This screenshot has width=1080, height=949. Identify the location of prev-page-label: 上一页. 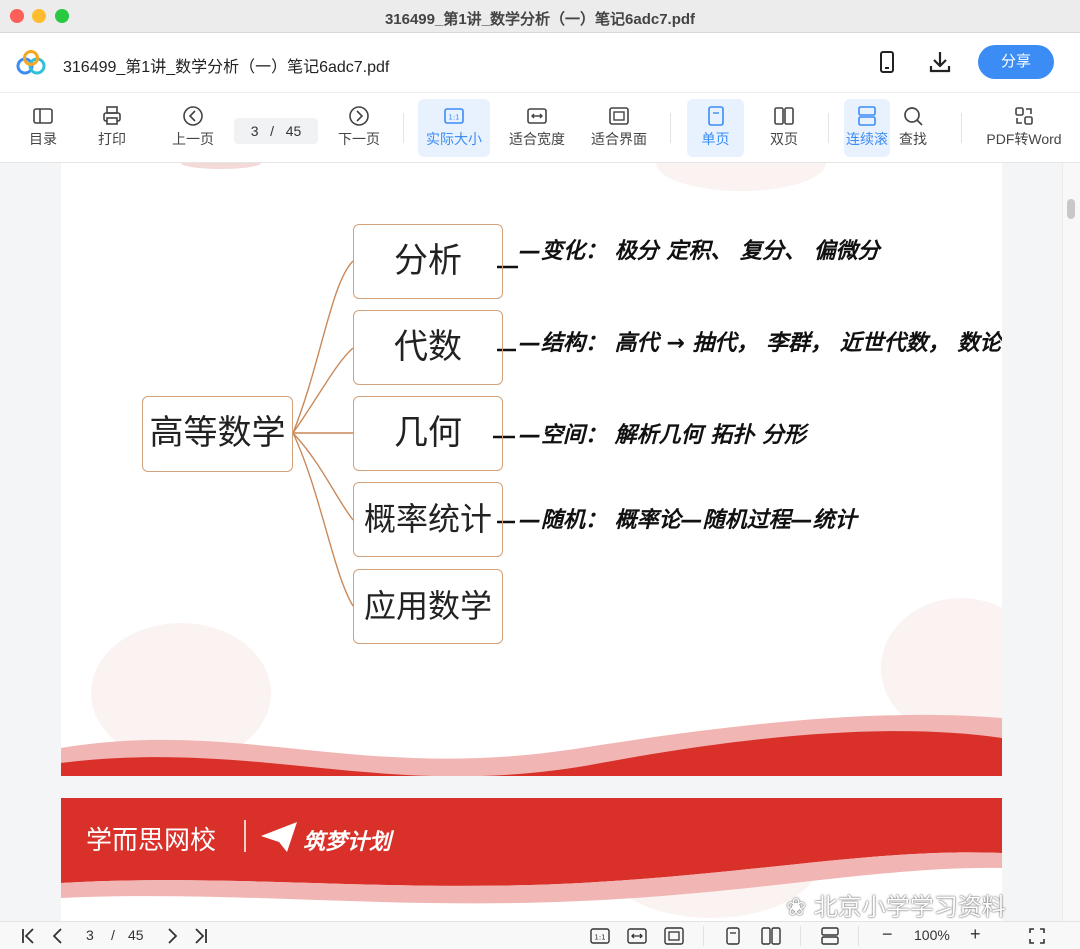
(193, 139).